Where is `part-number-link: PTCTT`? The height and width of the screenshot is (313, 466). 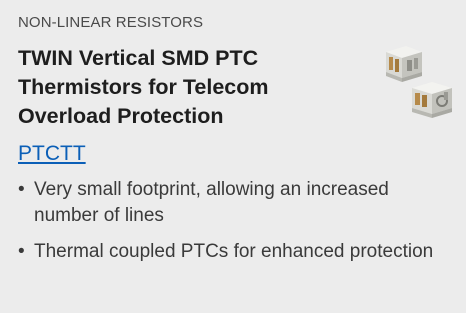
part-number-link: PTCTT is located at coordinates (52, 154).